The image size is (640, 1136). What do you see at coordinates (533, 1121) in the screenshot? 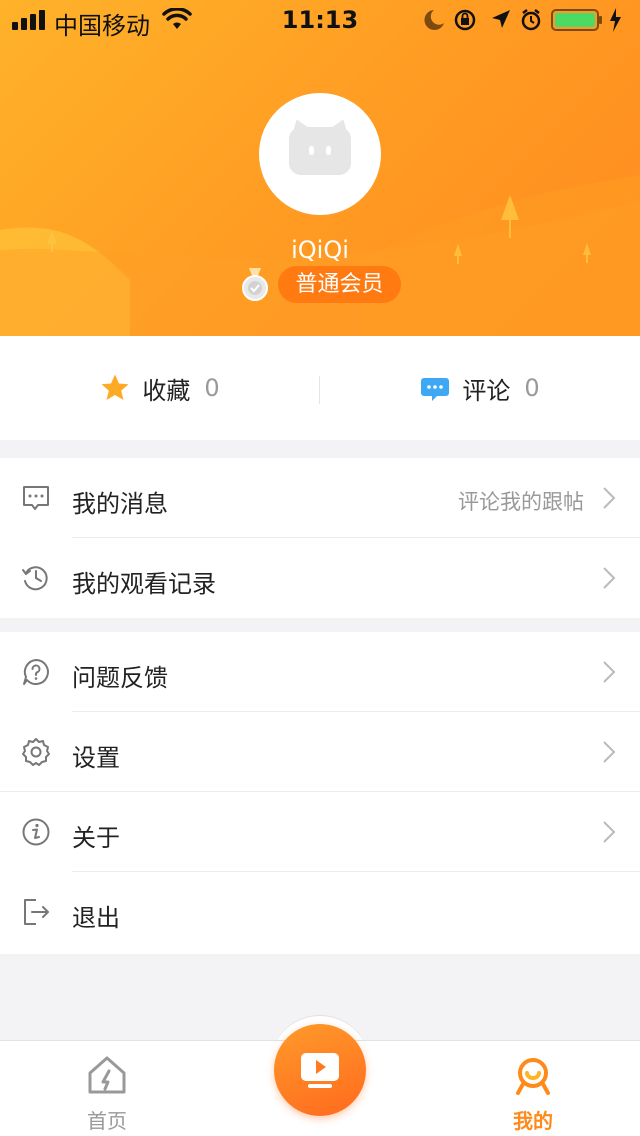
I see `tab-label-mine: 我的` at bounding box center [533, 1121].